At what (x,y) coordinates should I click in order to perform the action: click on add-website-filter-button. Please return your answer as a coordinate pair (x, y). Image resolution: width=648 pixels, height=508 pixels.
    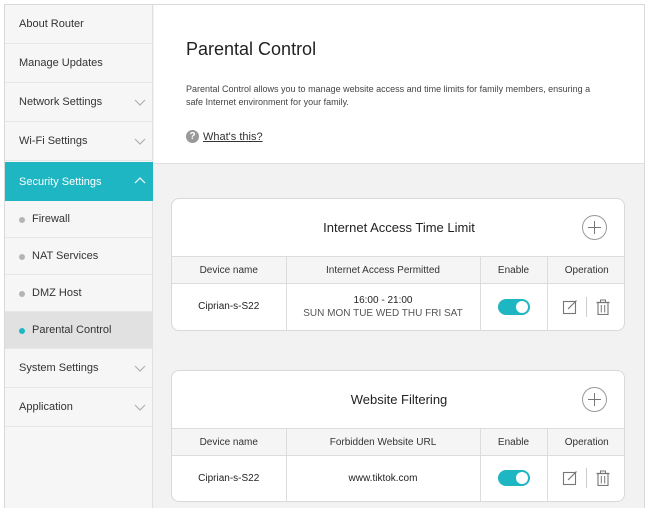
    Looking at the image, I should click on (594, 399).